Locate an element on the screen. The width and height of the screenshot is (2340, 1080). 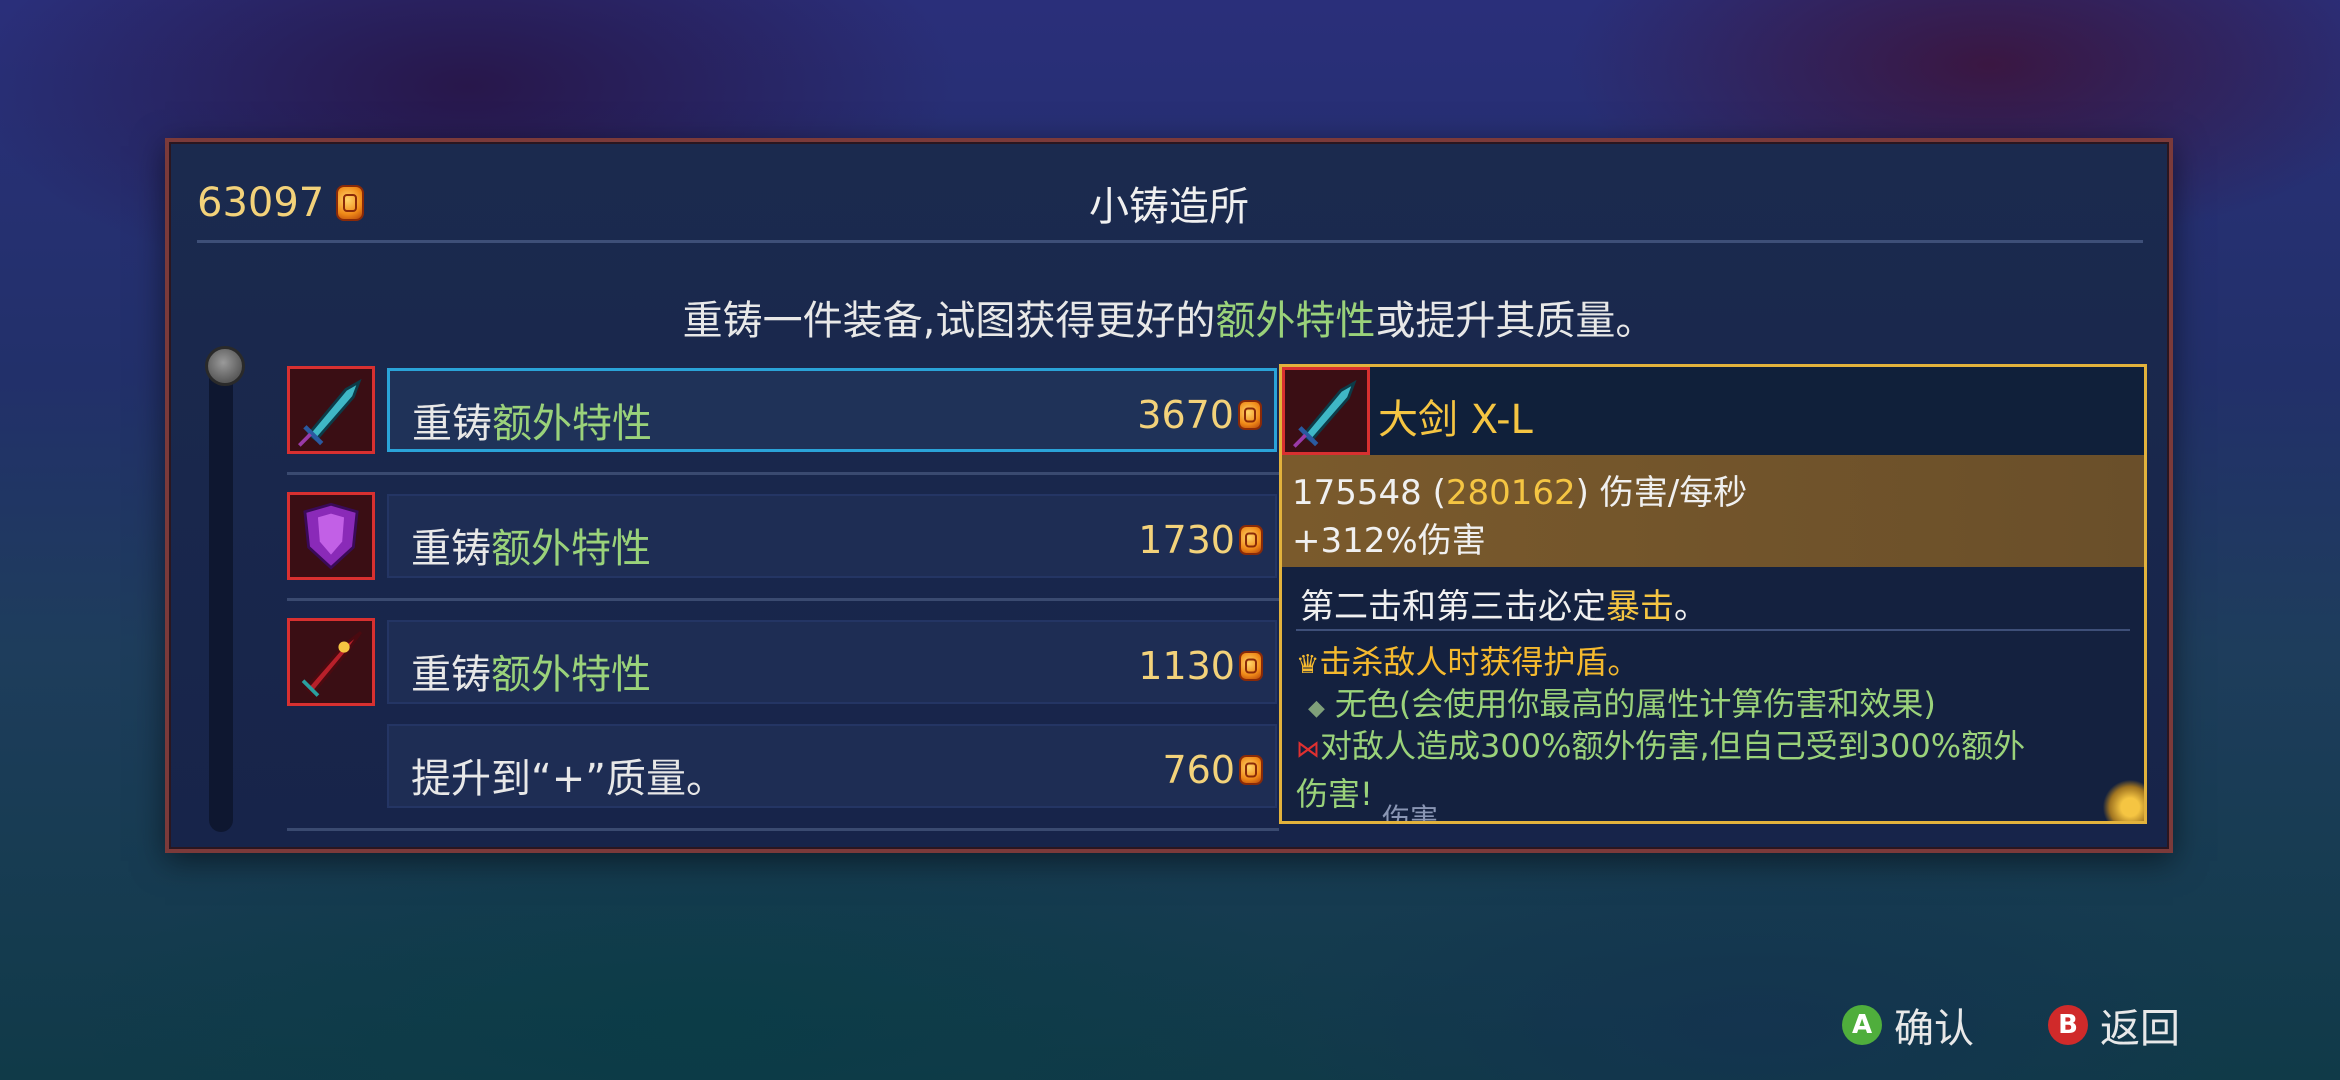
title-divider is located at coordinates (1170, 241).